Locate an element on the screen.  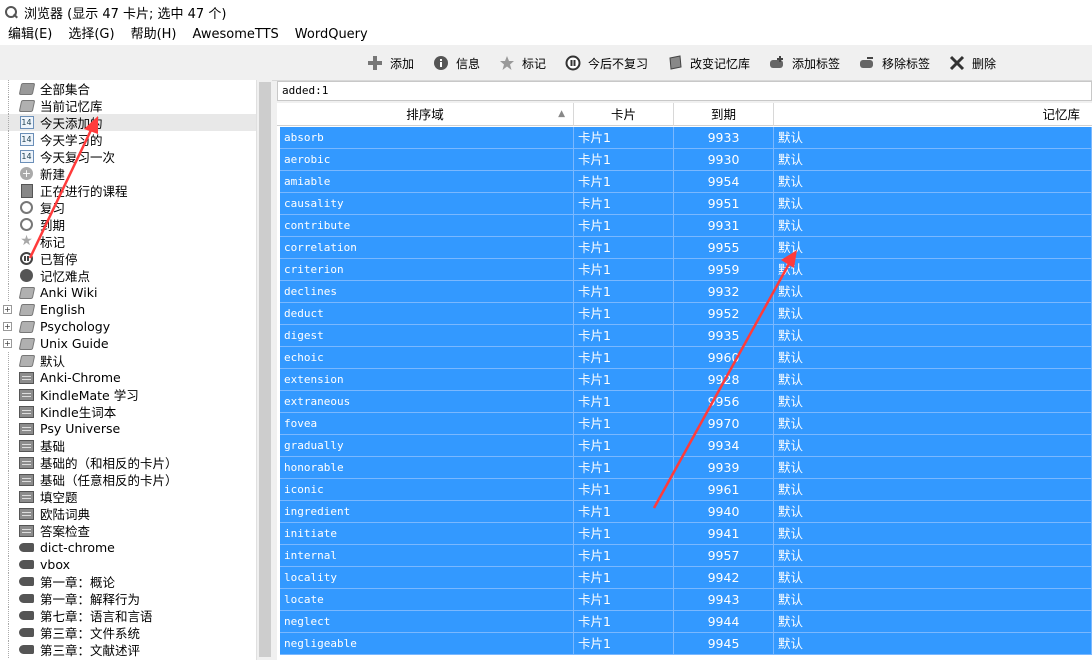
sidebar-item: ★ 标记 is located at coordinates (128, 241).